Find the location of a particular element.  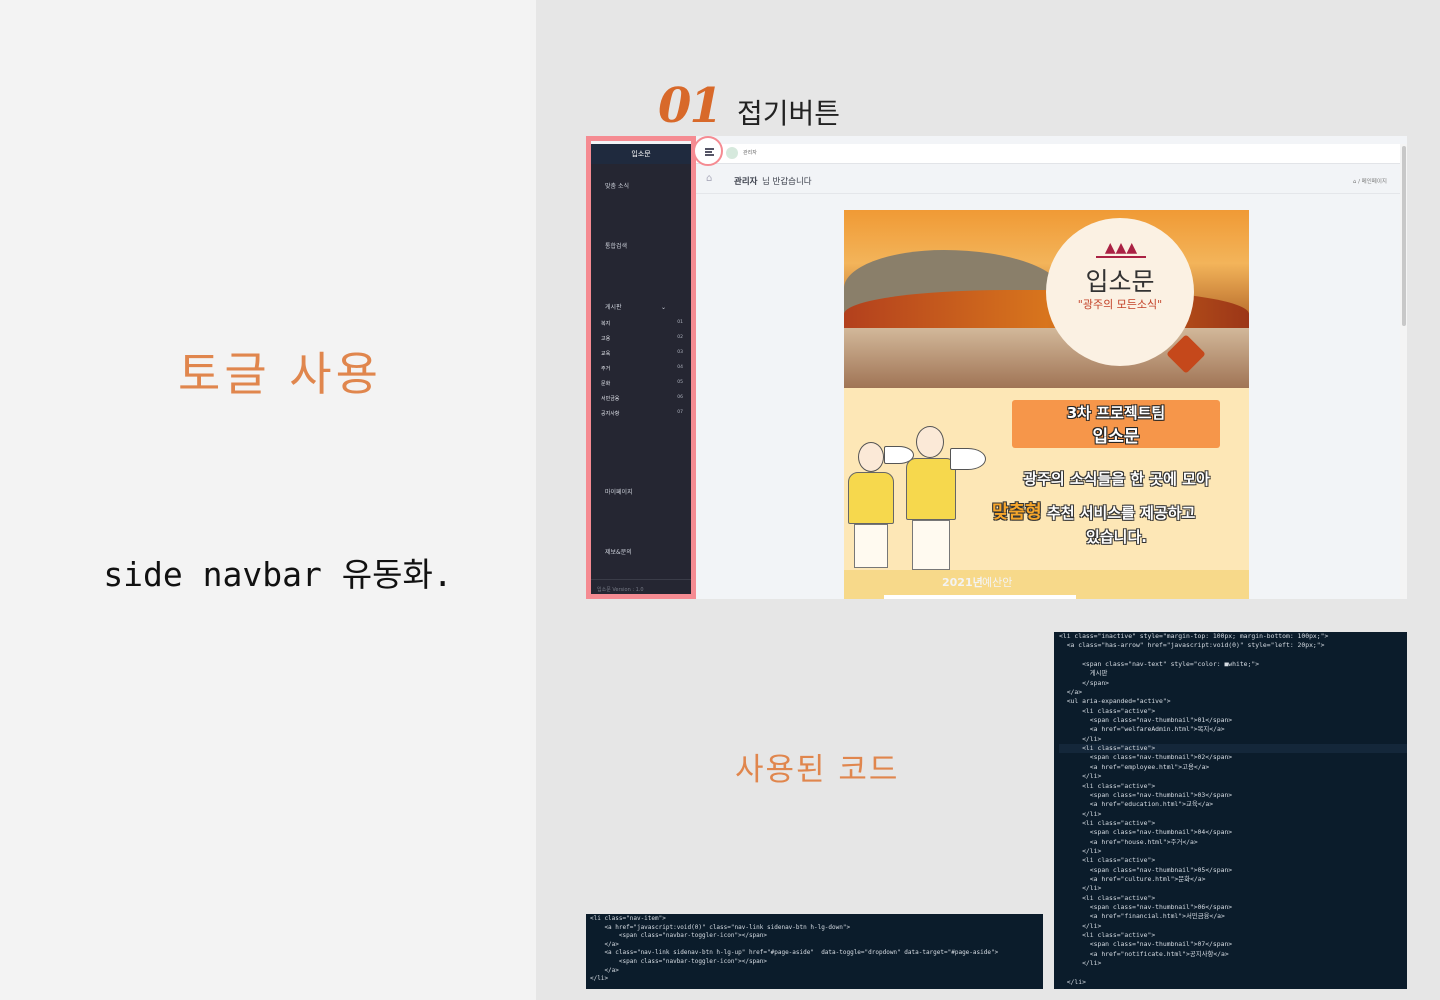

code-line: <a href="notificate.html">공지사항</a> is located at coordinates (1144, 953).